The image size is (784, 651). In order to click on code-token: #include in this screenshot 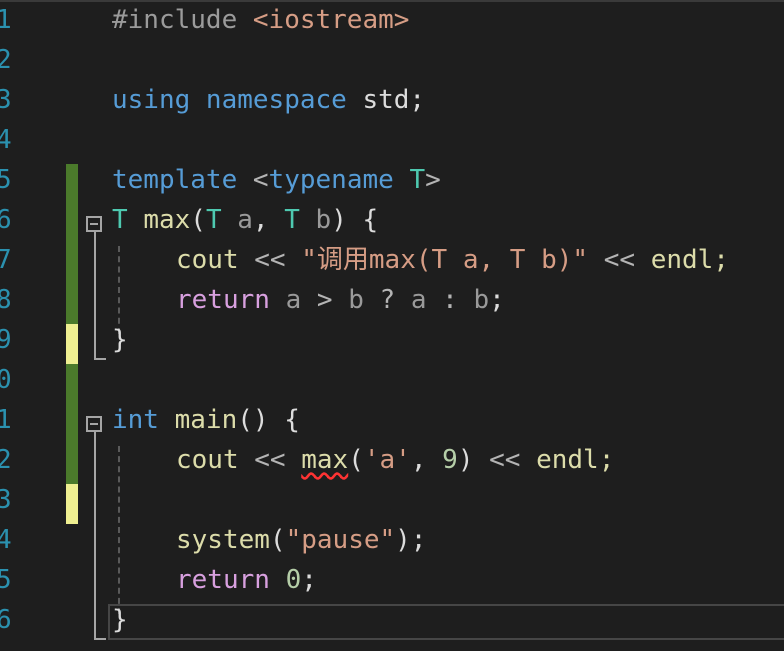, I will do `click(182, 20)`.